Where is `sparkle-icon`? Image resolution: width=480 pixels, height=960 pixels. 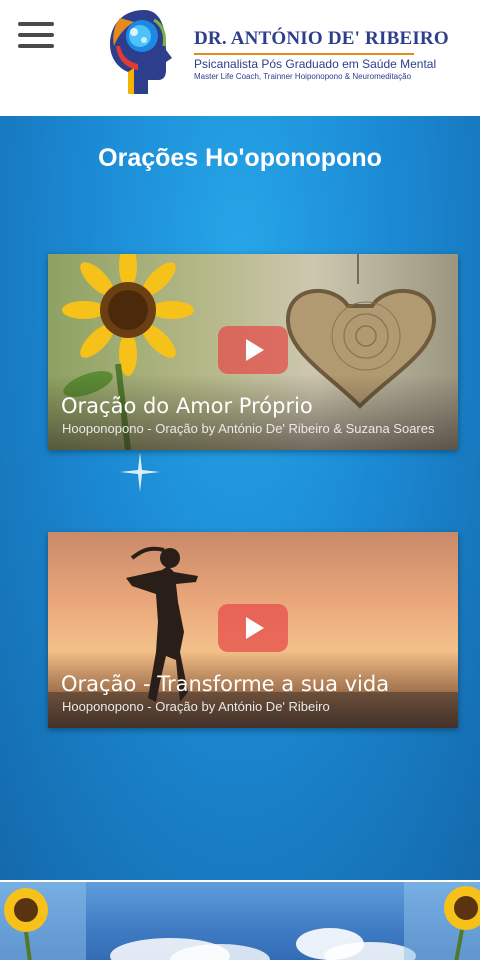 sparkle-icon is located at coordinates (140, 472).